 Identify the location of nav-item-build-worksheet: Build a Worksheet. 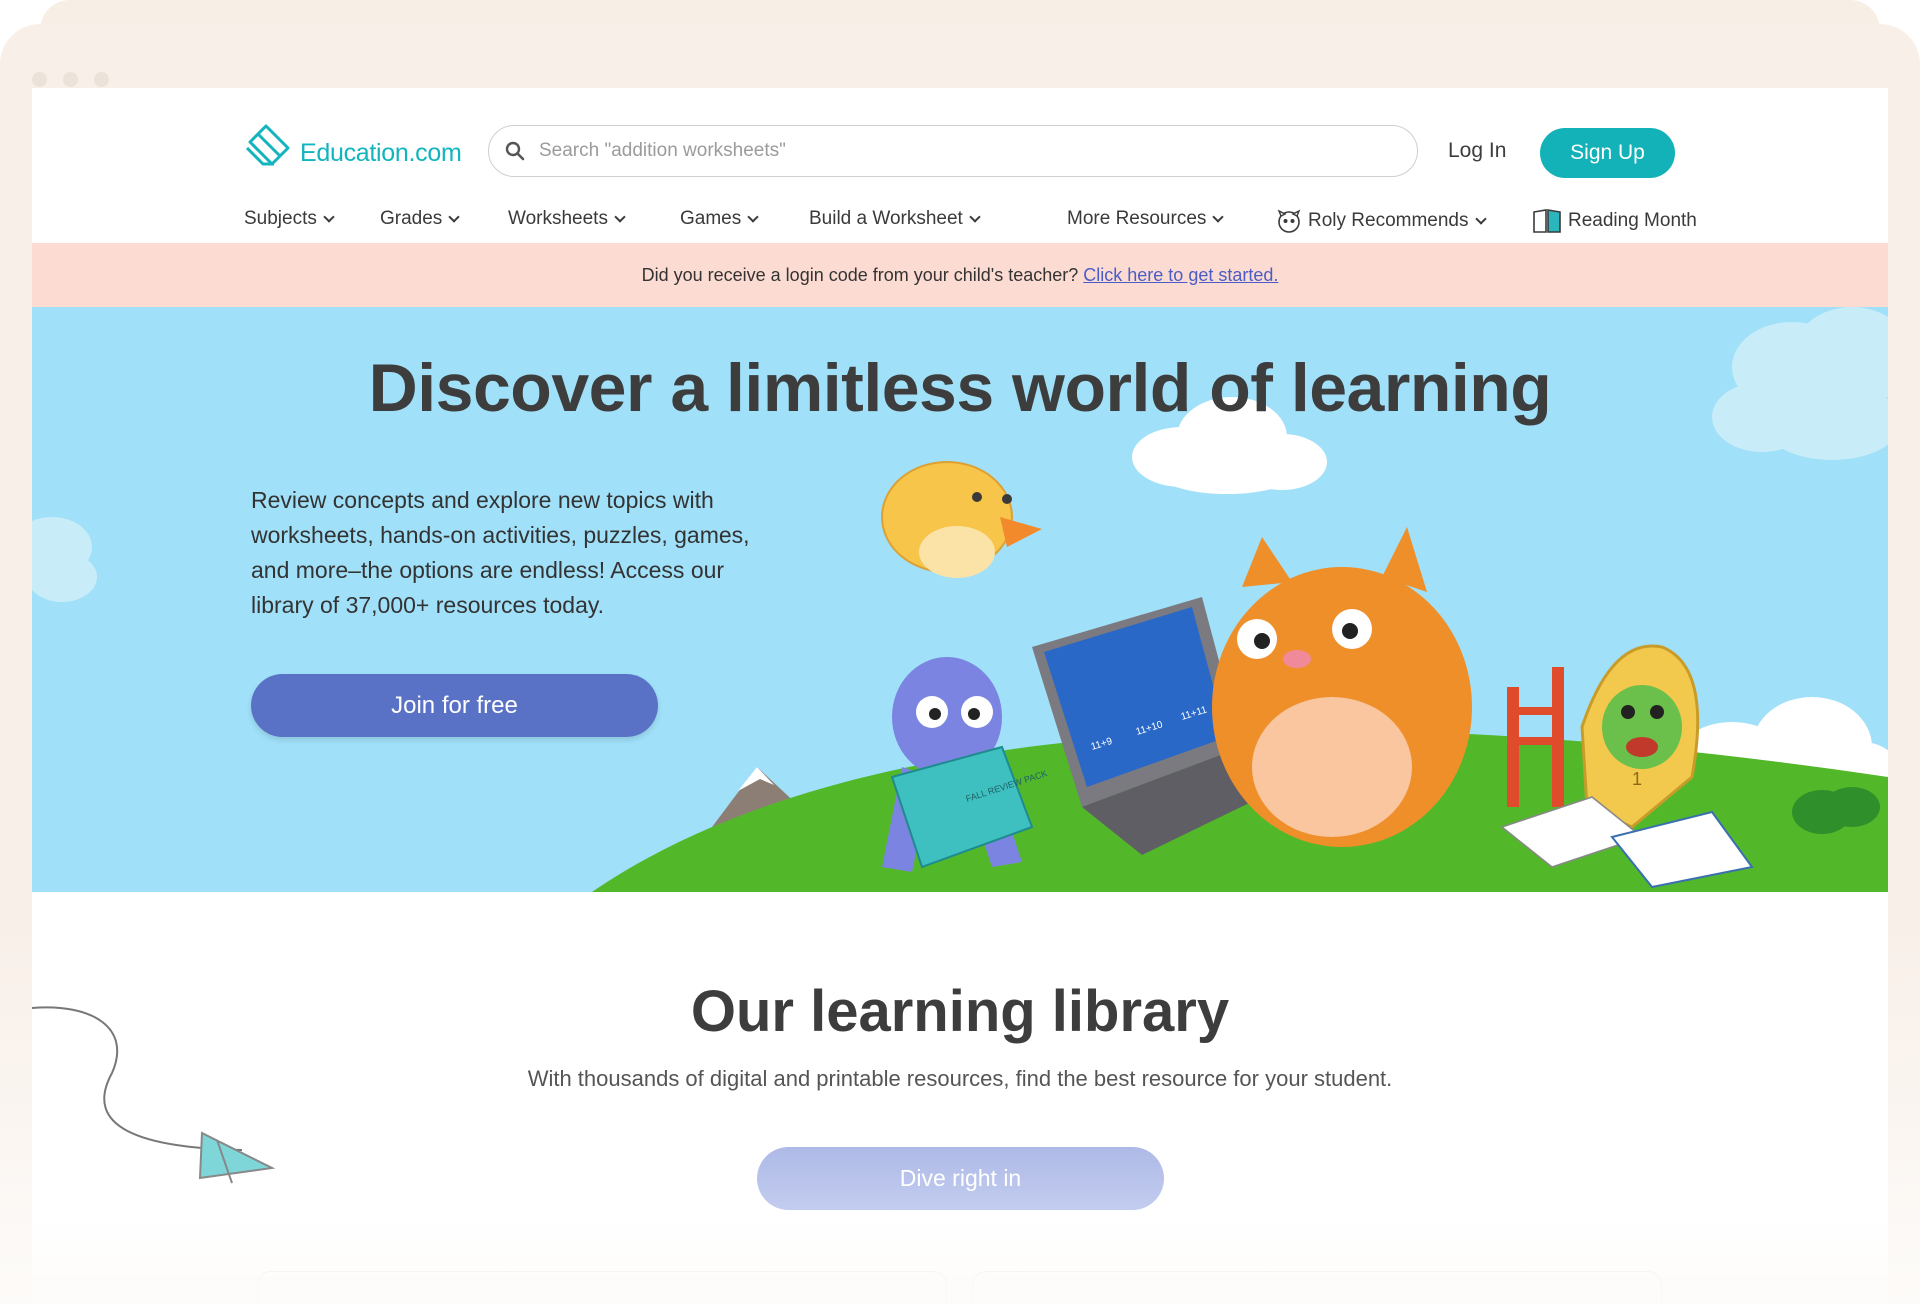
(895, 219).